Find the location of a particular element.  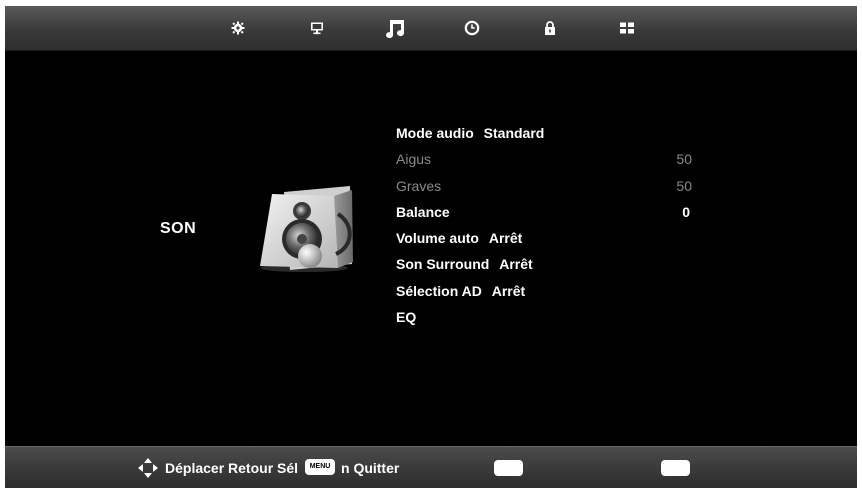

gear-icon is located at coordinates (238, 28).